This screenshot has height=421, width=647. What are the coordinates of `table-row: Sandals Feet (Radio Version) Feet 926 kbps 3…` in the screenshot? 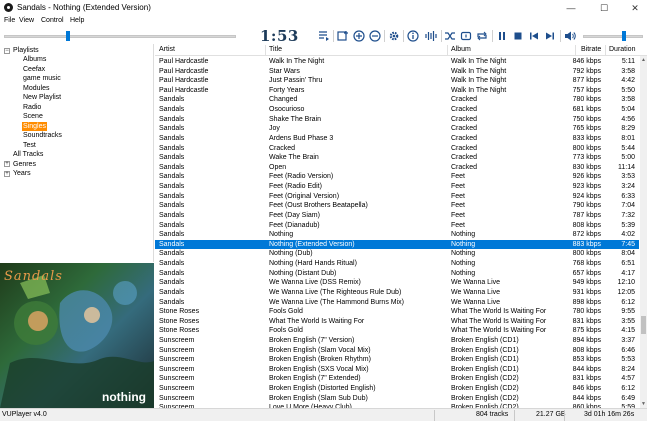 It's located at (397, 177).